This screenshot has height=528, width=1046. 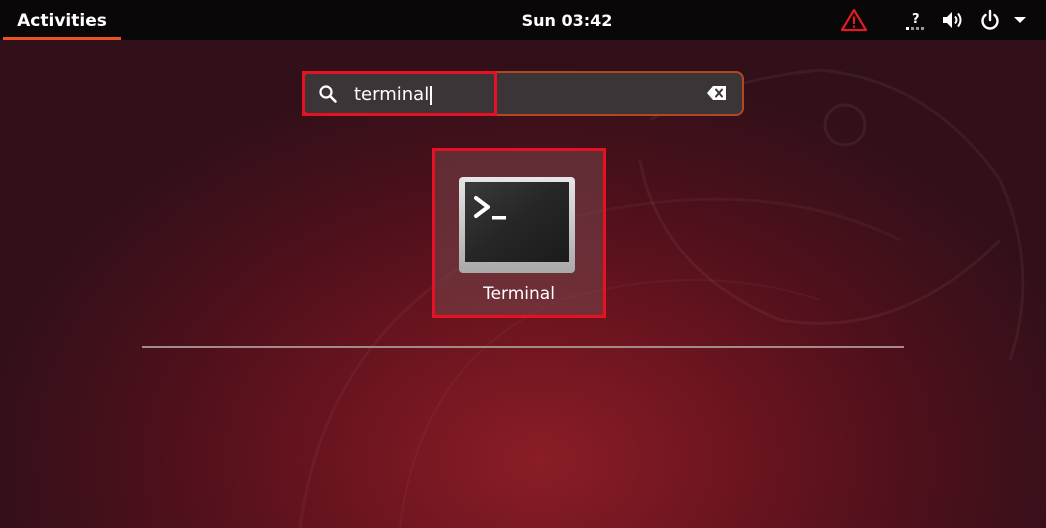 What do you see at coordinates (62, 20) in the screenshot?
I see `activities-button: Activities` at bounding box center [62, 20].